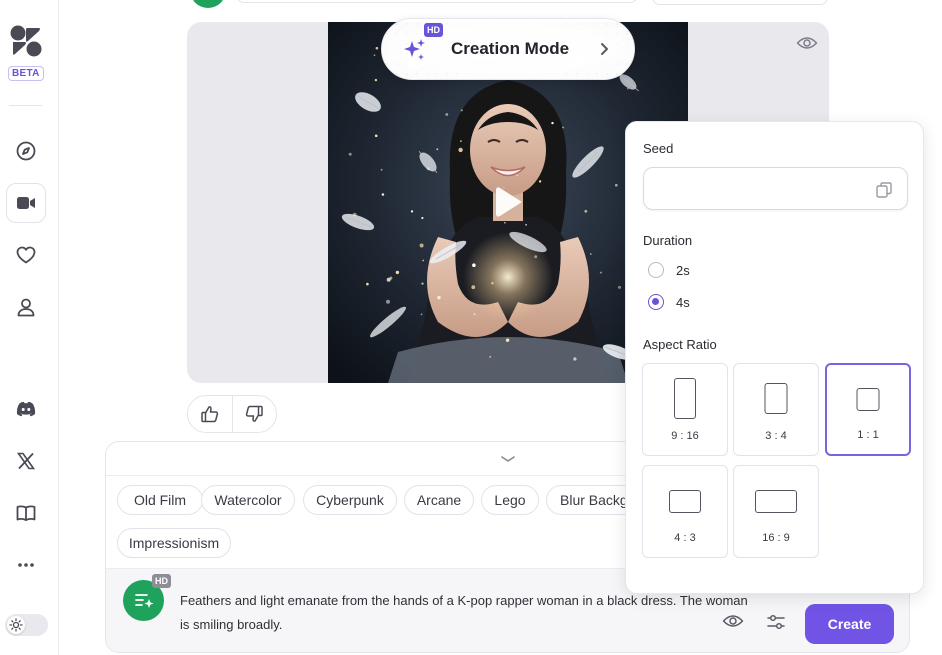 Image resolution: width=942 pixels, height=655 pixels. What do you see at coordinates (160, 500) in the screenshot?
I see `style-chip: Old Film` at bounding box center [160, 500].